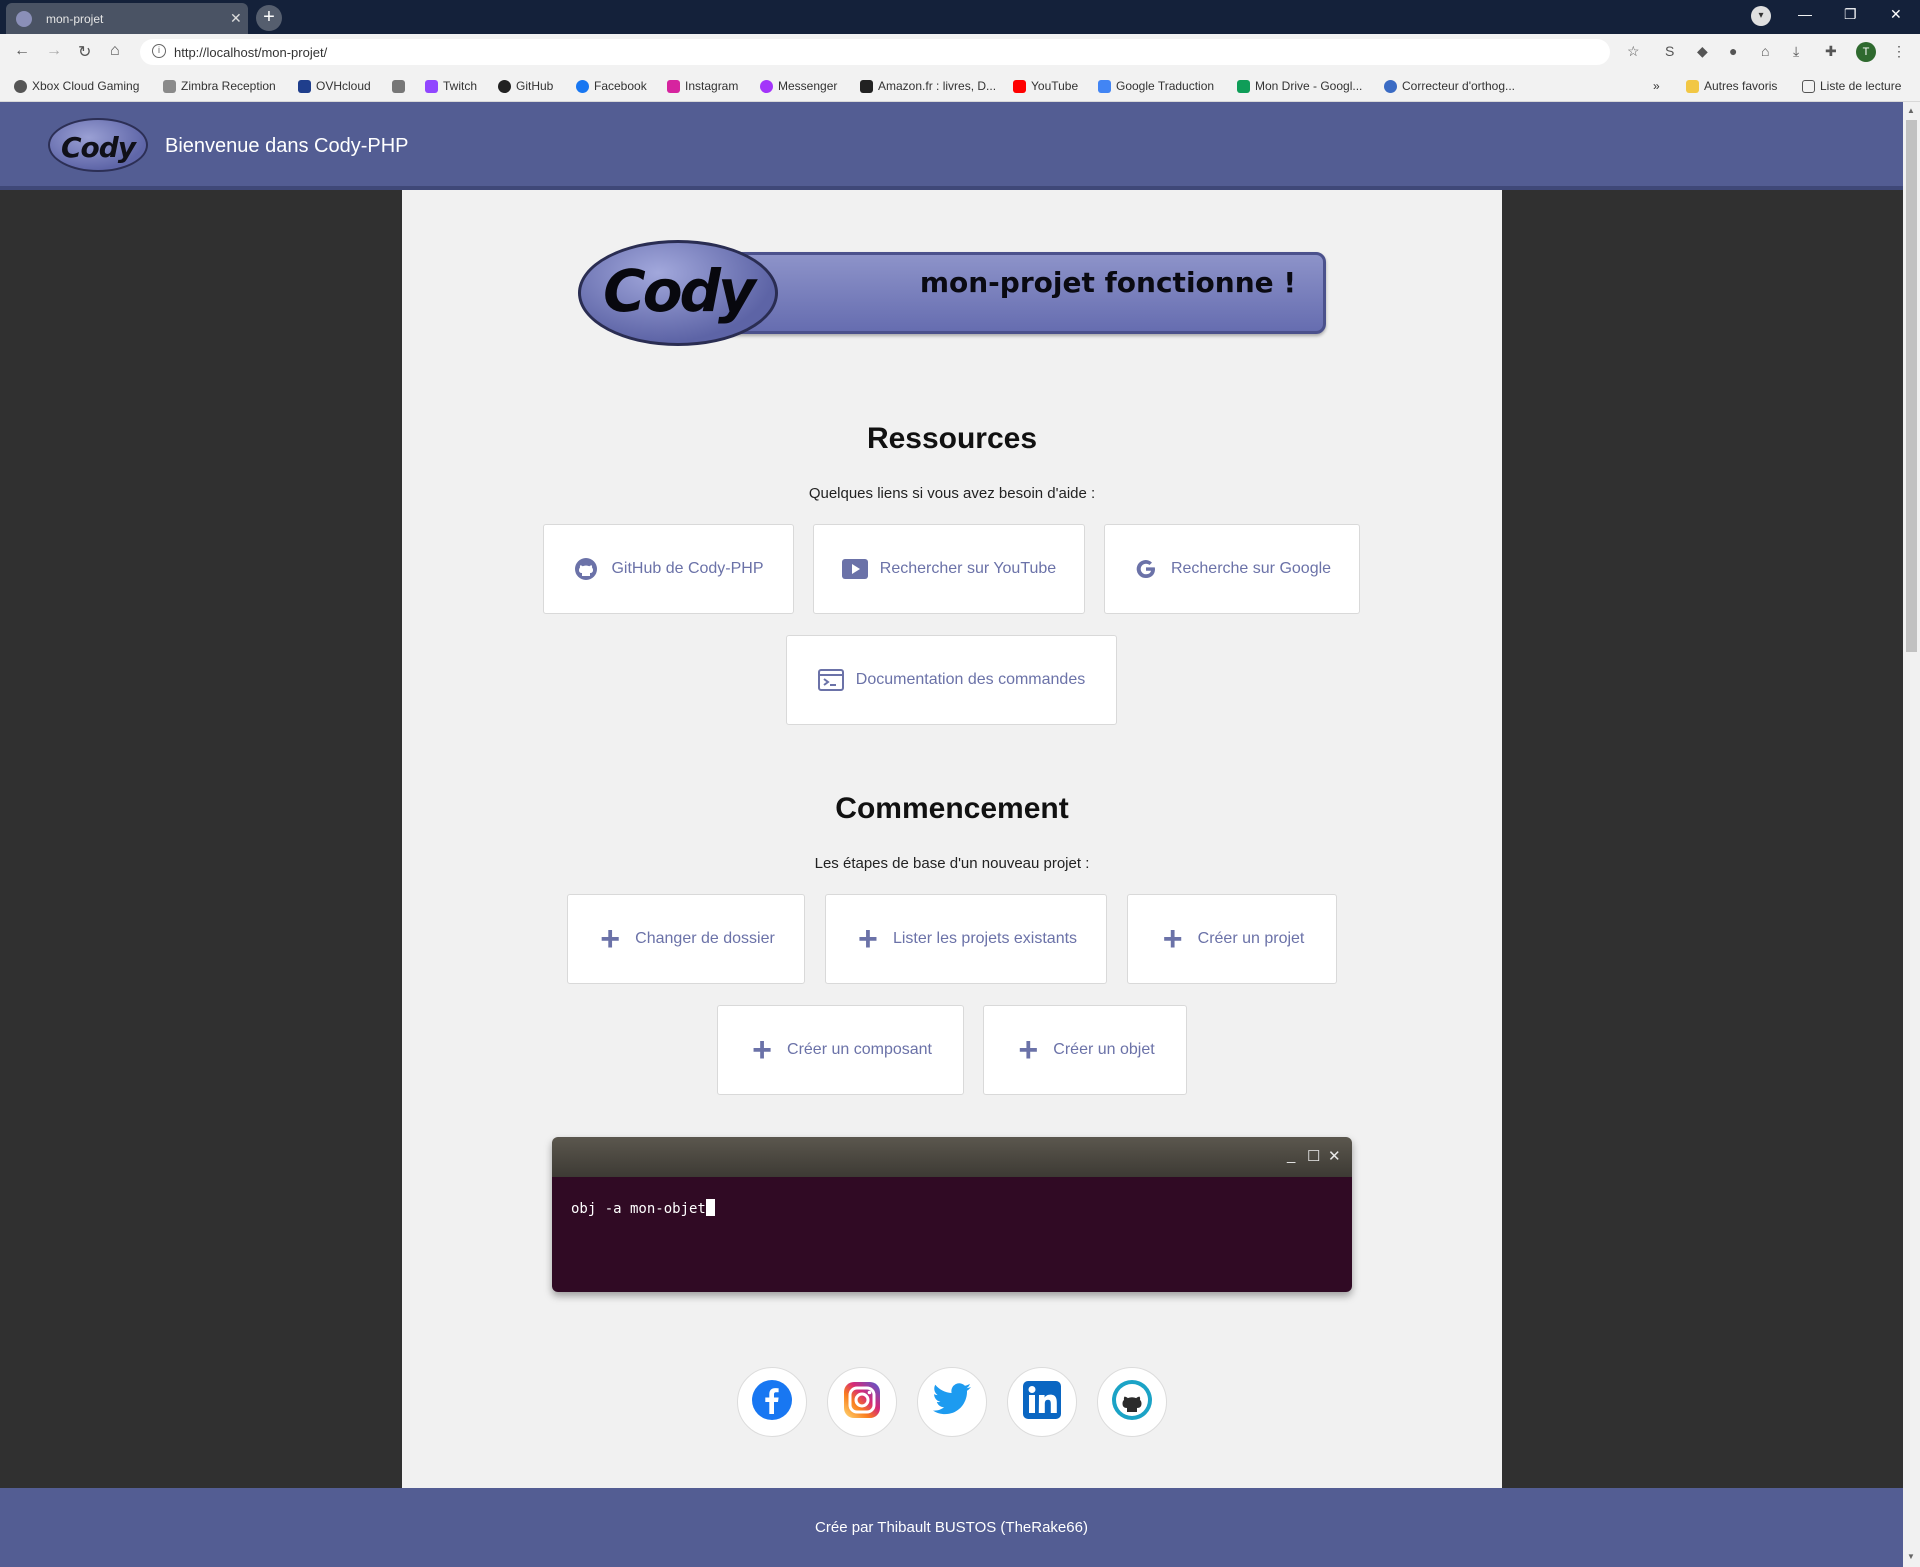  Describe the element at coordinates (269, 18) in the screenshot. I see `new-tab-button: +` at that location.